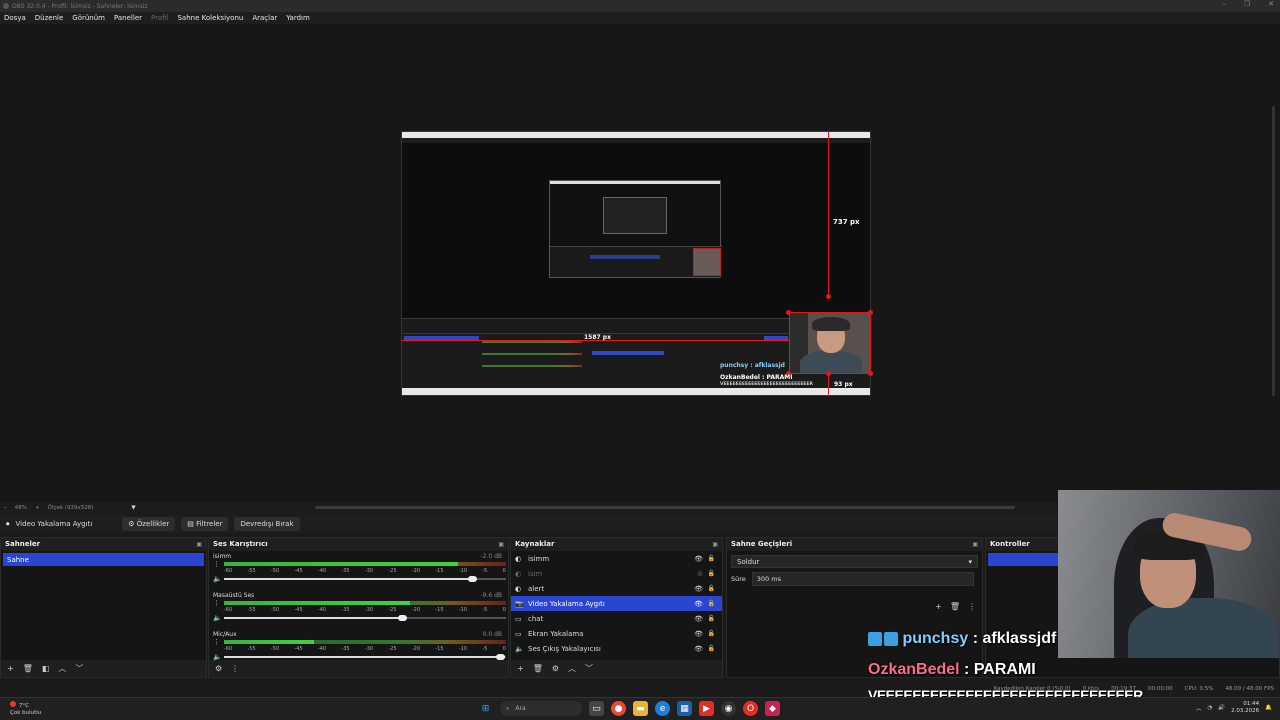  I want to click on source-item: ▭ Ekran Yakalama 👁 🔓, so click(616, 633).